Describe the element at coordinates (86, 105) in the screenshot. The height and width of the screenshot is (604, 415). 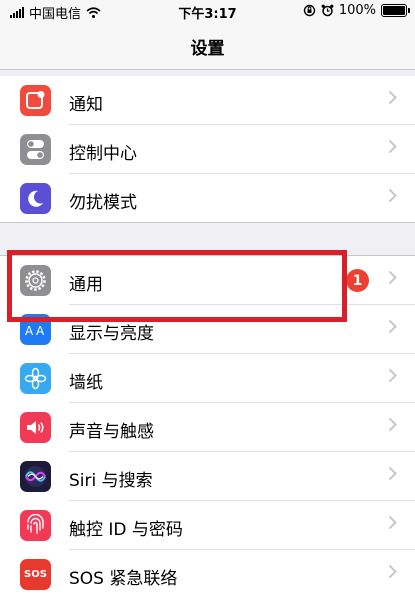
I see `settings-item-label: 通知` at that location.